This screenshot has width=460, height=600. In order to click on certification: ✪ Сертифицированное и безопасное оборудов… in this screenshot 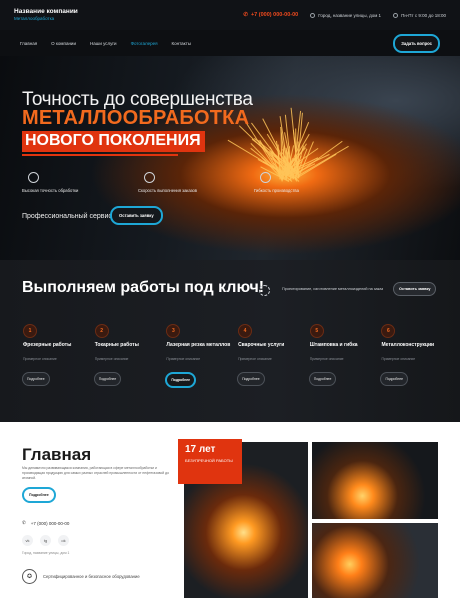, I will do `click(81, 576)`.